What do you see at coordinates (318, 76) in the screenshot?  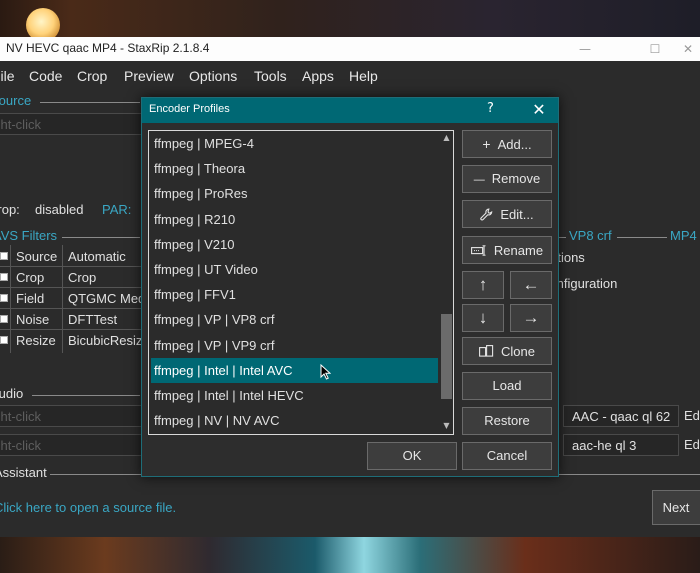 I see `menu-apps: Apps` at bounding box center [318, 76].